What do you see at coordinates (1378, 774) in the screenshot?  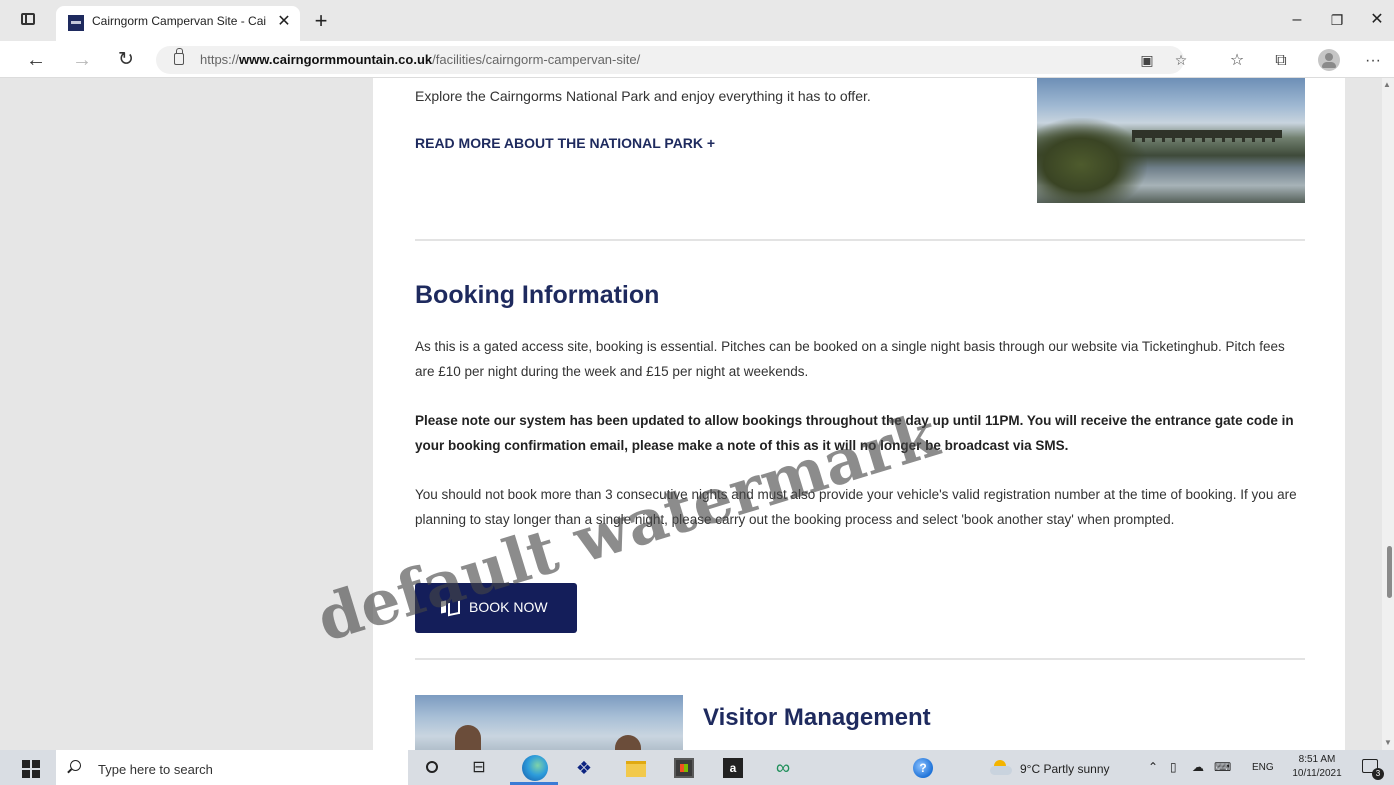 I see `notification-count-badge: 3` at bounding box center [1378, 774].